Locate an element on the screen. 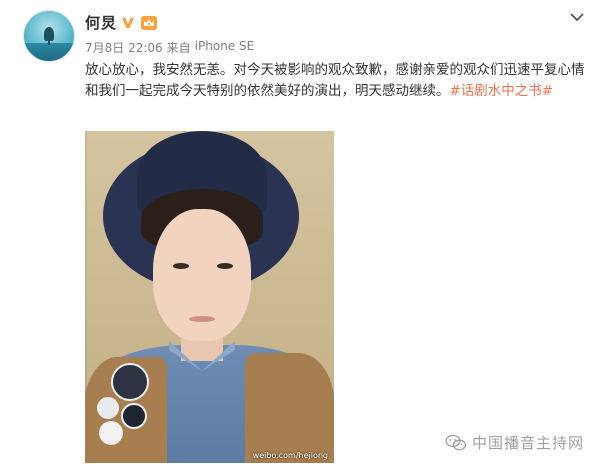  post-date: 7月8日 22:06 is located at coordinates (124, 47).